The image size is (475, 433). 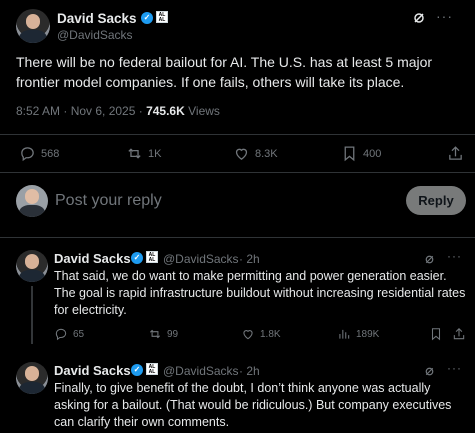 I want to click on repost-count-label: 99, so click(x=173, y=334).